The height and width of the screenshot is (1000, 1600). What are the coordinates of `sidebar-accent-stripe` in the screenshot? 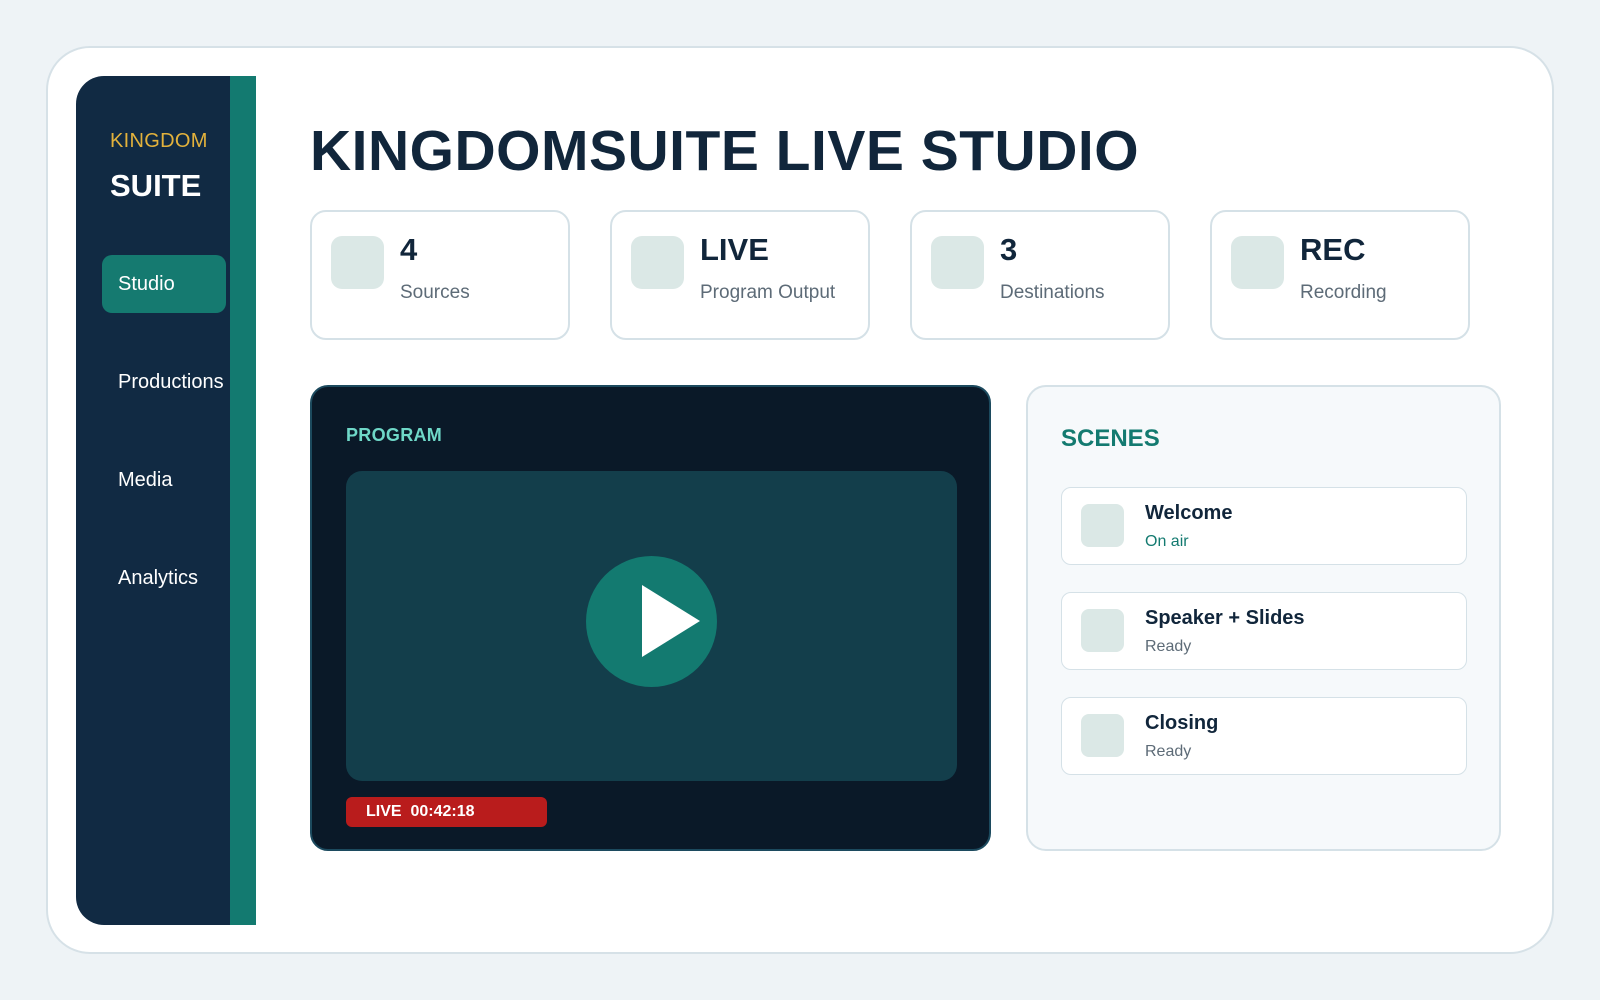 It's located at (243, 500).